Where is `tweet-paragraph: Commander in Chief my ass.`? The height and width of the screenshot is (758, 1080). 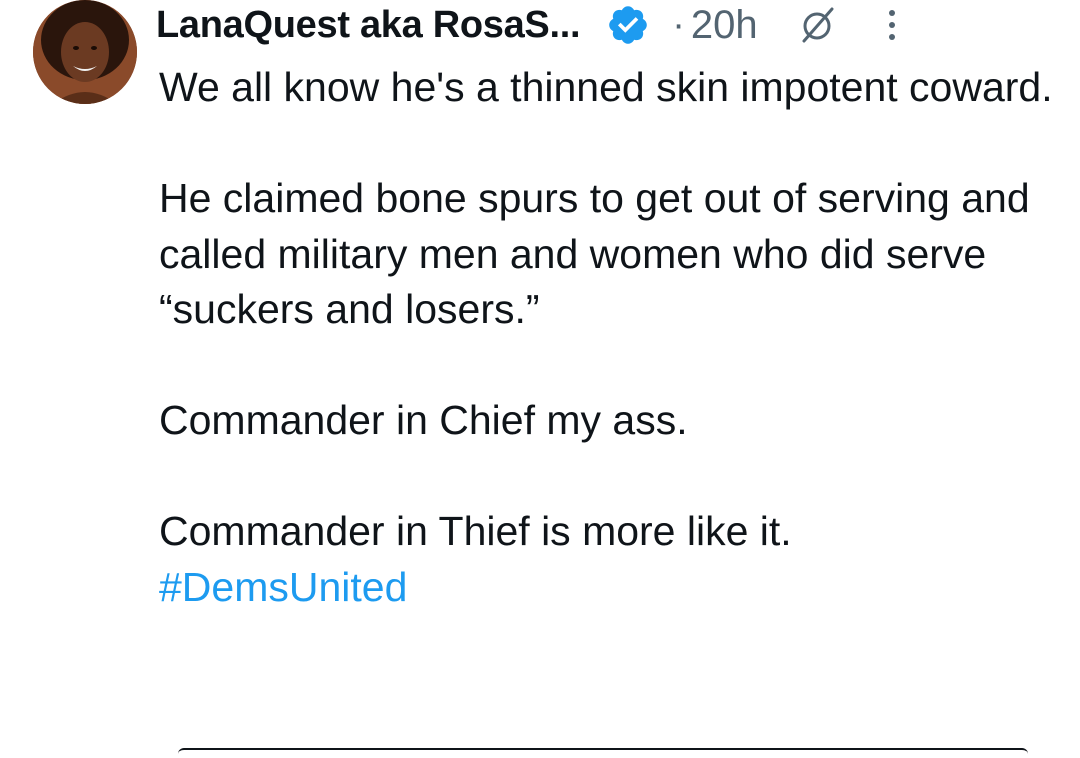
tweet-paragraph: Commander in Chief my ass. is located at coordinates (423, 420).